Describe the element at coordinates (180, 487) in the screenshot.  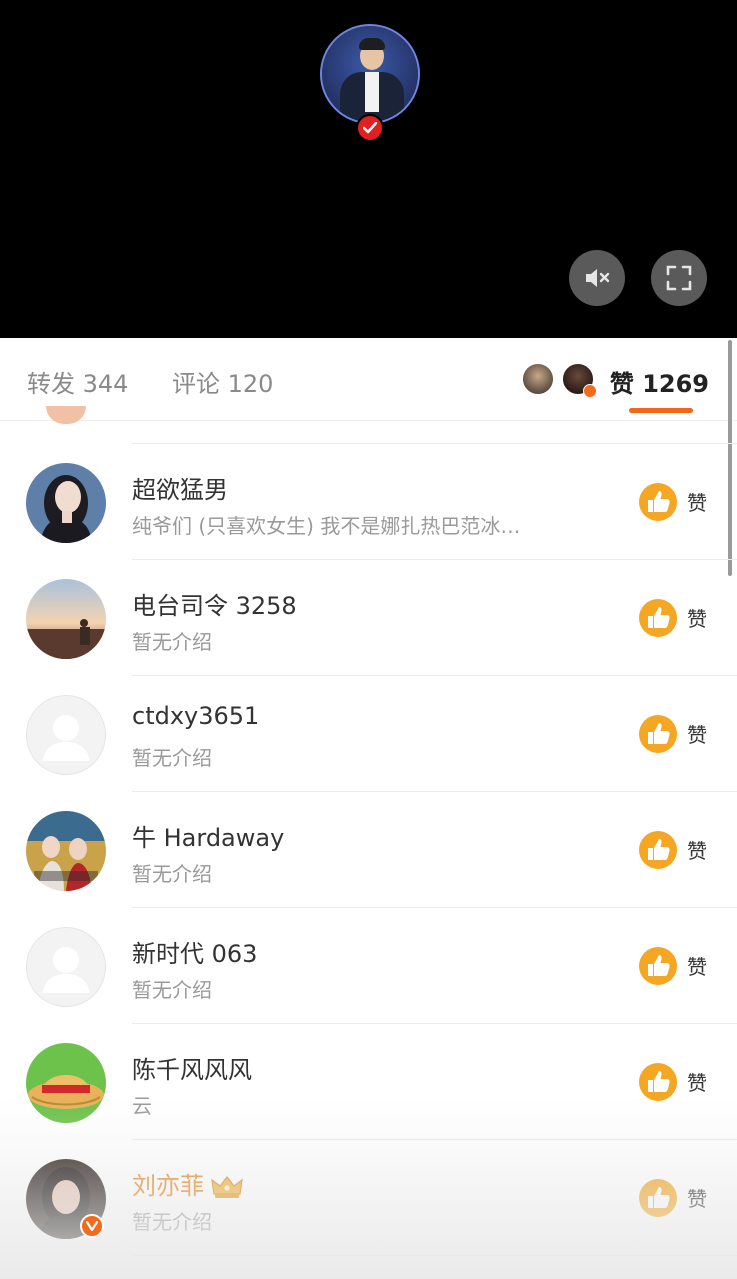
I see `user-name: 超欲猛男` at that location.